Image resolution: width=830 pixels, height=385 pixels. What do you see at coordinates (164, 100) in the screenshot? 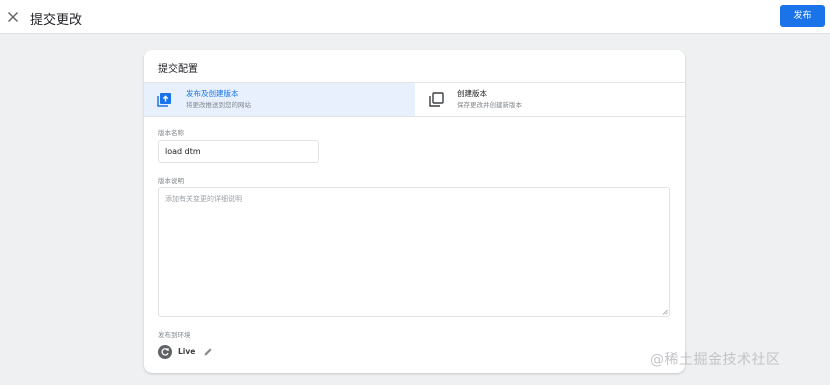
I see `publish-version-icon` at bounding box center [164, 100].